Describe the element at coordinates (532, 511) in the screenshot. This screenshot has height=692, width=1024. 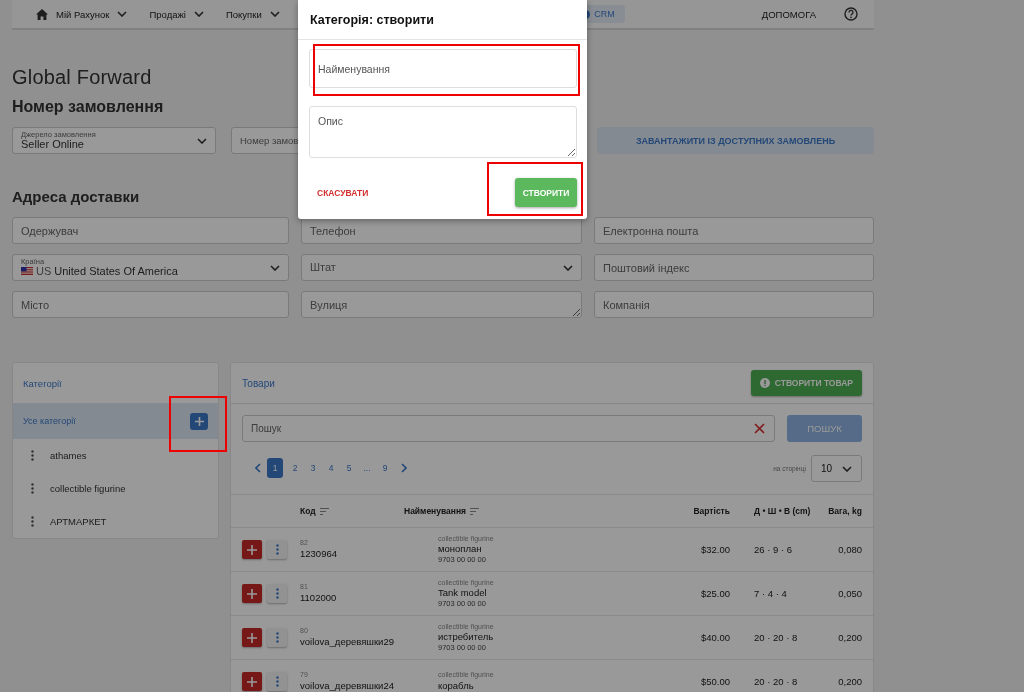
I see `column-header: Найменування` at that location.